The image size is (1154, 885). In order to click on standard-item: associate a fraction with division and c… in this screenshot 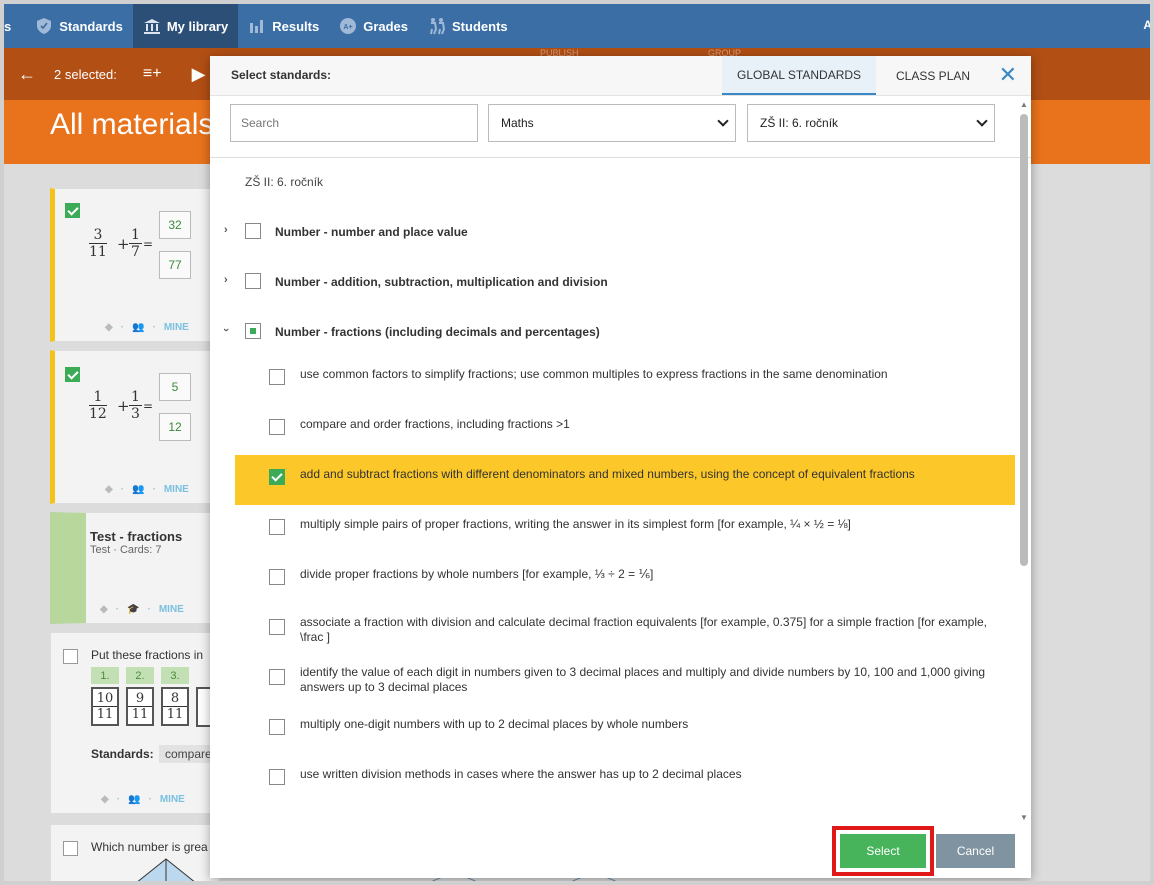, I will do `click(625, 630)`.